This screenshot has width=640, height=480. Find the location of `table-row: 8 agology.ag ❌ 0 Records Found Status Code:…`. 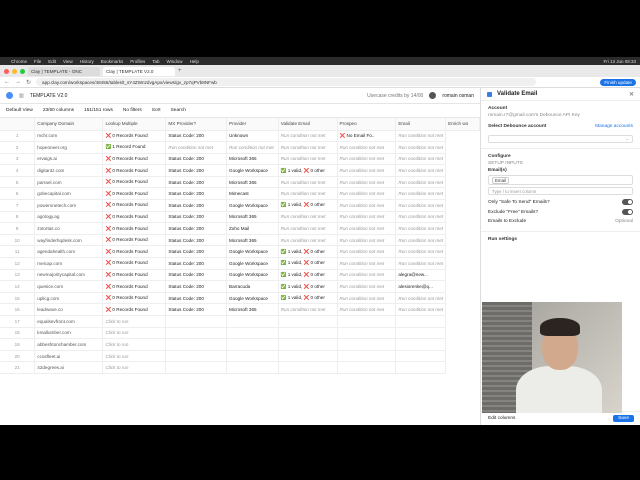

table-row: 8 agology.ag ❌ 0 Records Found Status Code:… is located at coordinates (240, 217).